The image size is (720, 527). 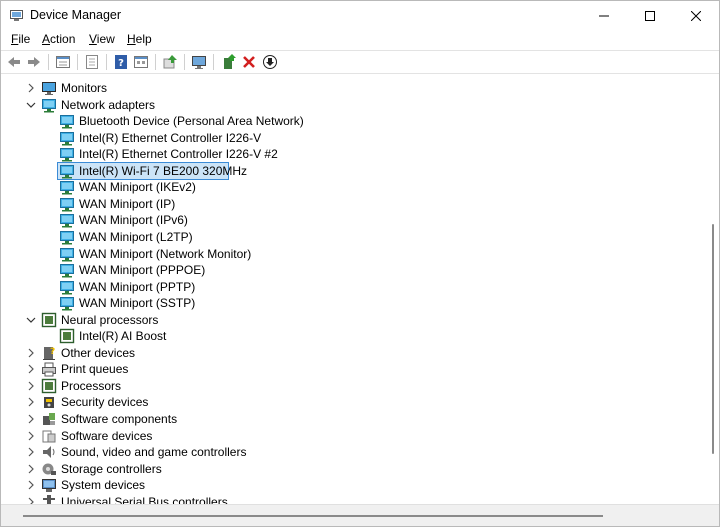 What do you see at coordinates (46, 39) in the screenshot?
I see `menu-action-accel: A` at bounding box center [46, 39].